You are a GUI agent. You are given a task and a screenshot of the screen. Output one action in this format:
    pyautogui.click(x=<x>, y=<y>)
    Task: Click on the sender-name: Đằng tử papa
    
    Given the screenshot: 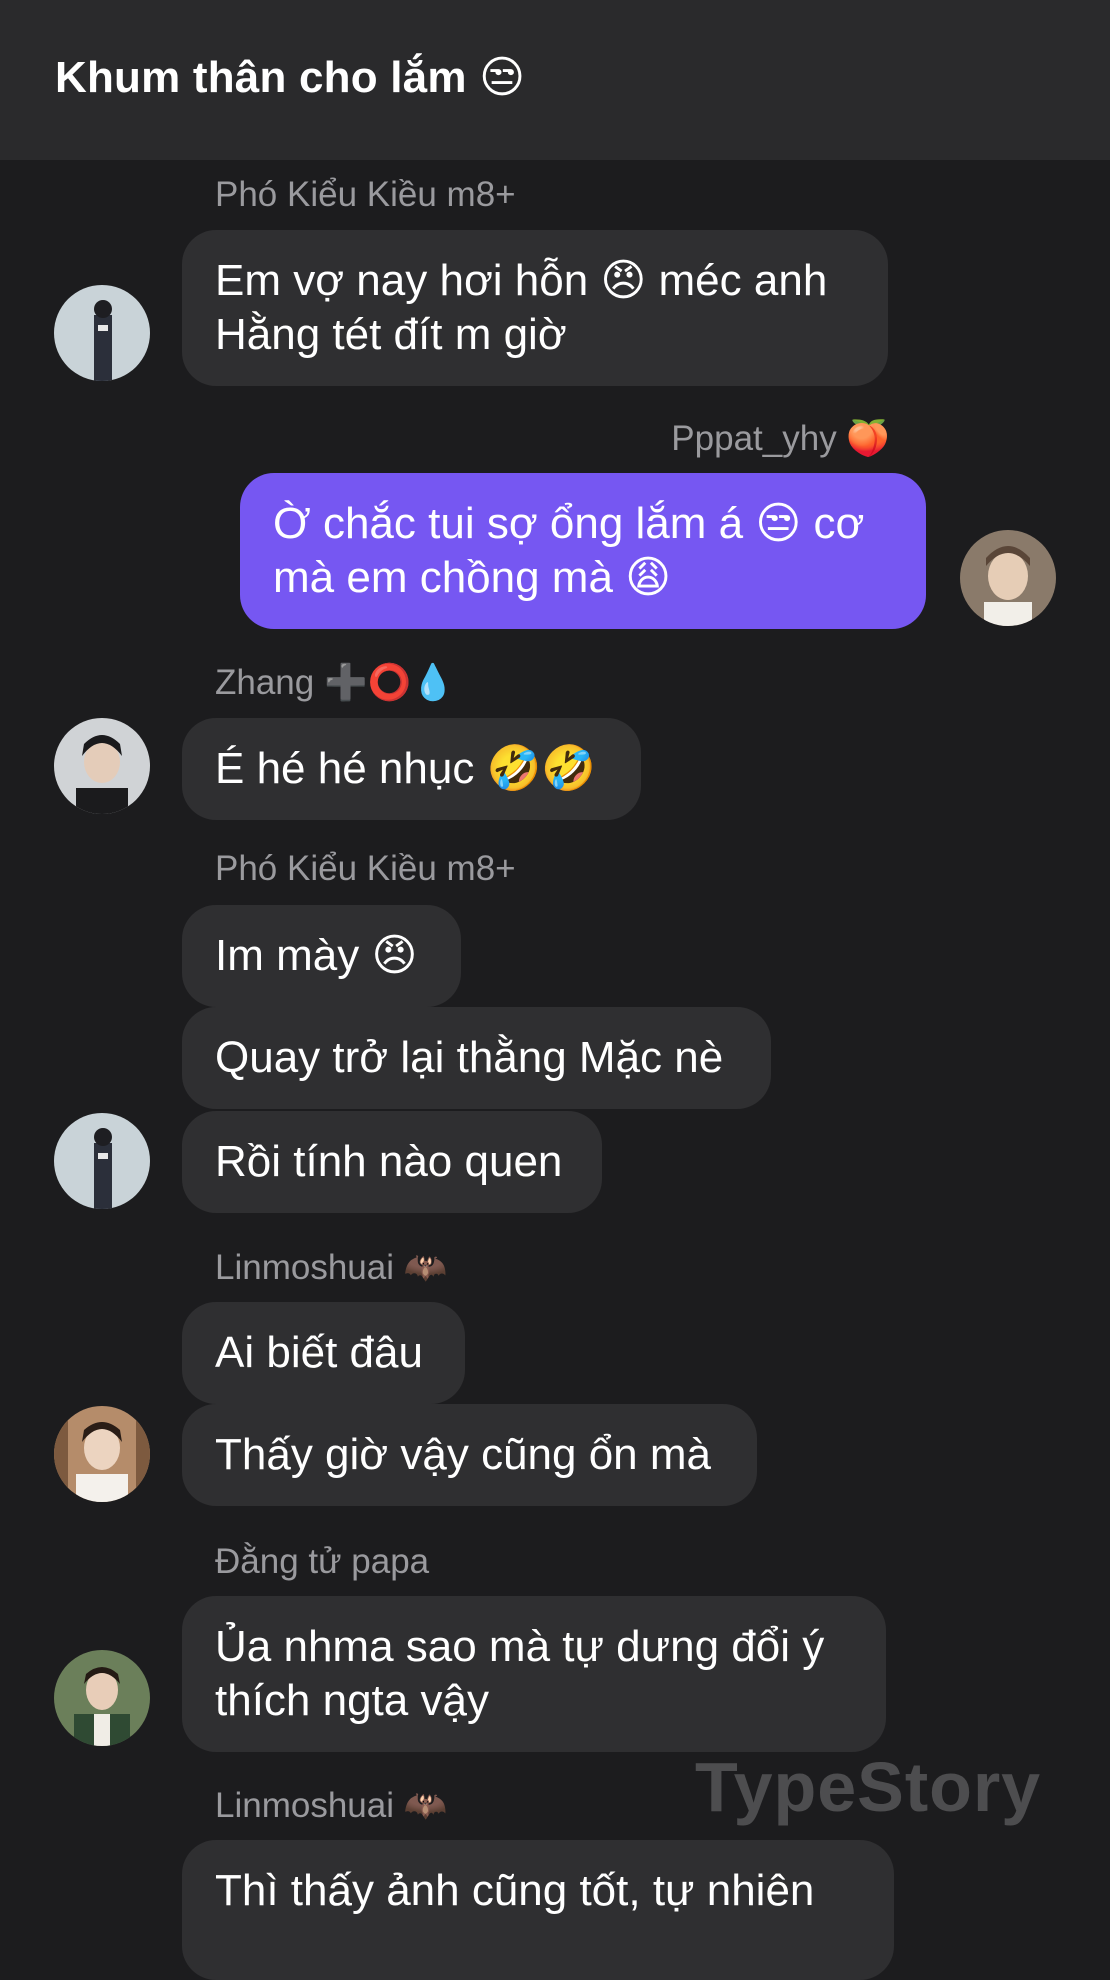 What is the action you would take?
    pyautogui.click(x=322, y=1561)
    